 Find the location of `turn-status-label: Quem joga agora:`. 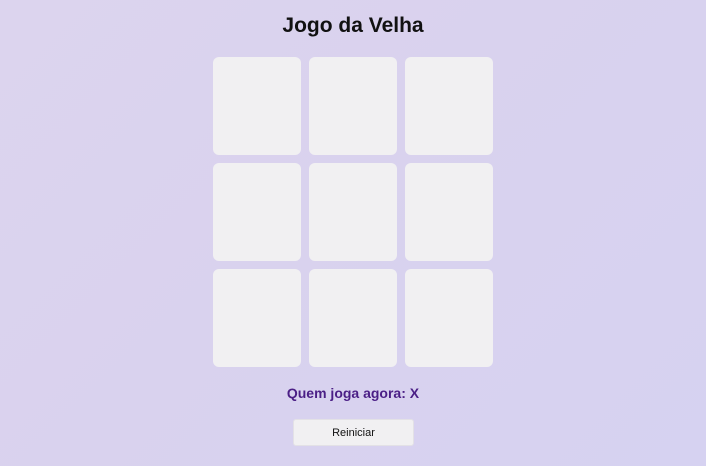

turn-status-label: Quem joga agora: is located at coordinates (346, 393).